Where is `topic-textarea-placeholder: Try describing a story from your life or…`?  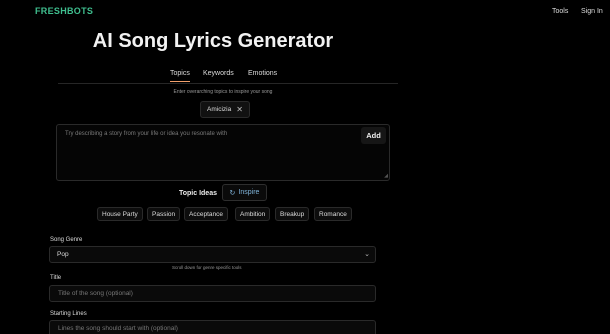 topic-textarea-placeholder: Try describing a story from your life or… is located at coordinates (146, 134).